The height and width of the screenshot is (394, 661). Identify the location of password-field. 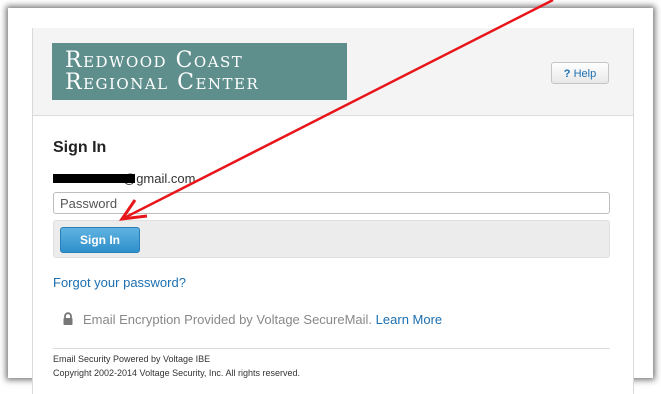
(331, 203).